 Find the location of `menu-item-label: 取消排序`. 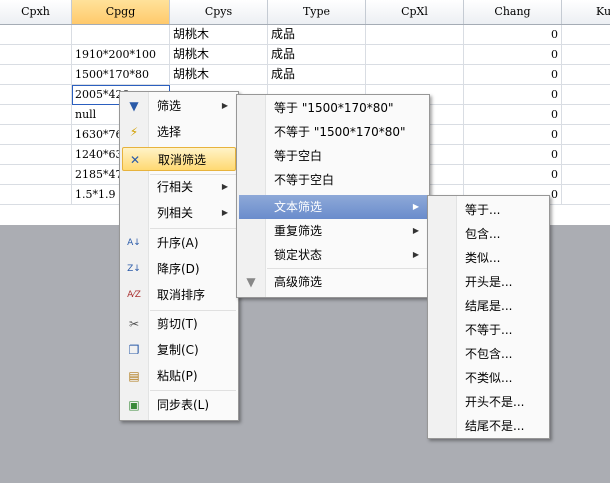

menu-item-label: 取消排序 is located at coordinates (181, 295).